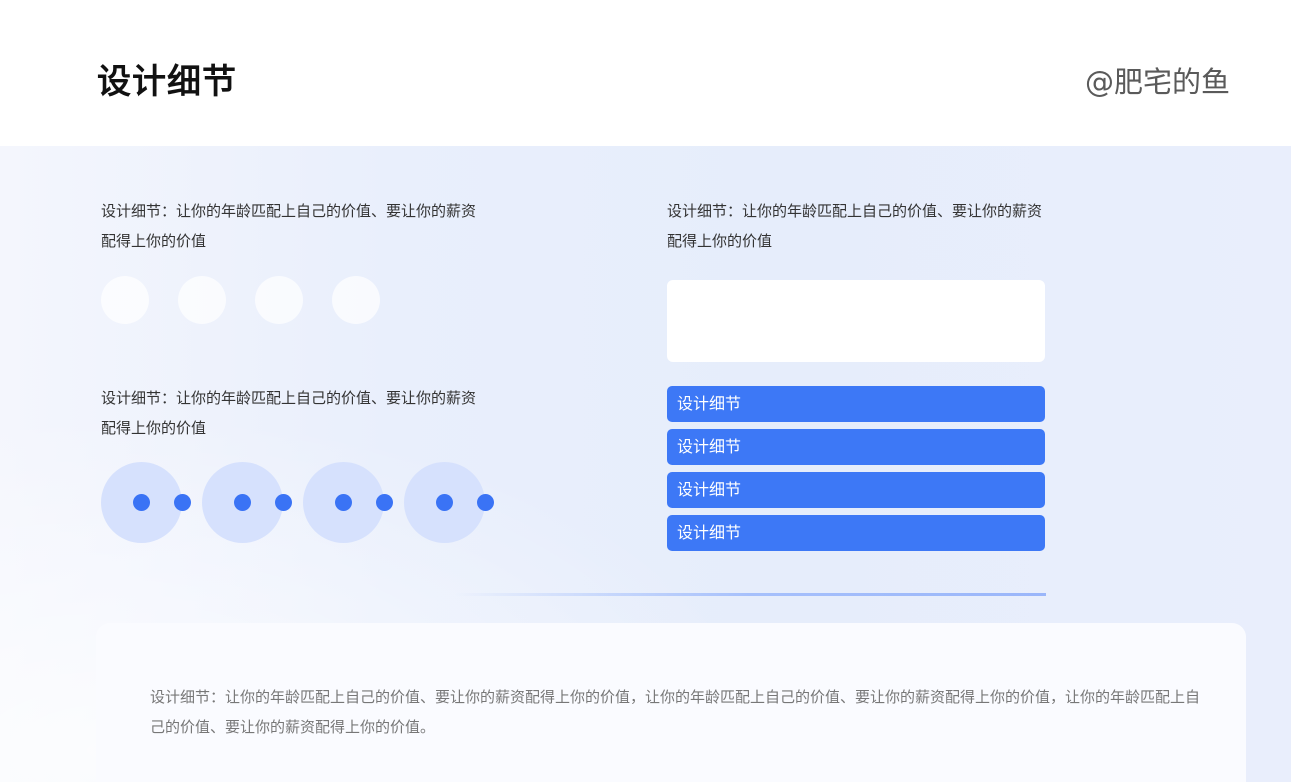 This screenshot has height=782, width=1291. Describe the element at coordinates (856, 404) in the screenshot. I see `tag-bar-1: 设计细节` at that location.